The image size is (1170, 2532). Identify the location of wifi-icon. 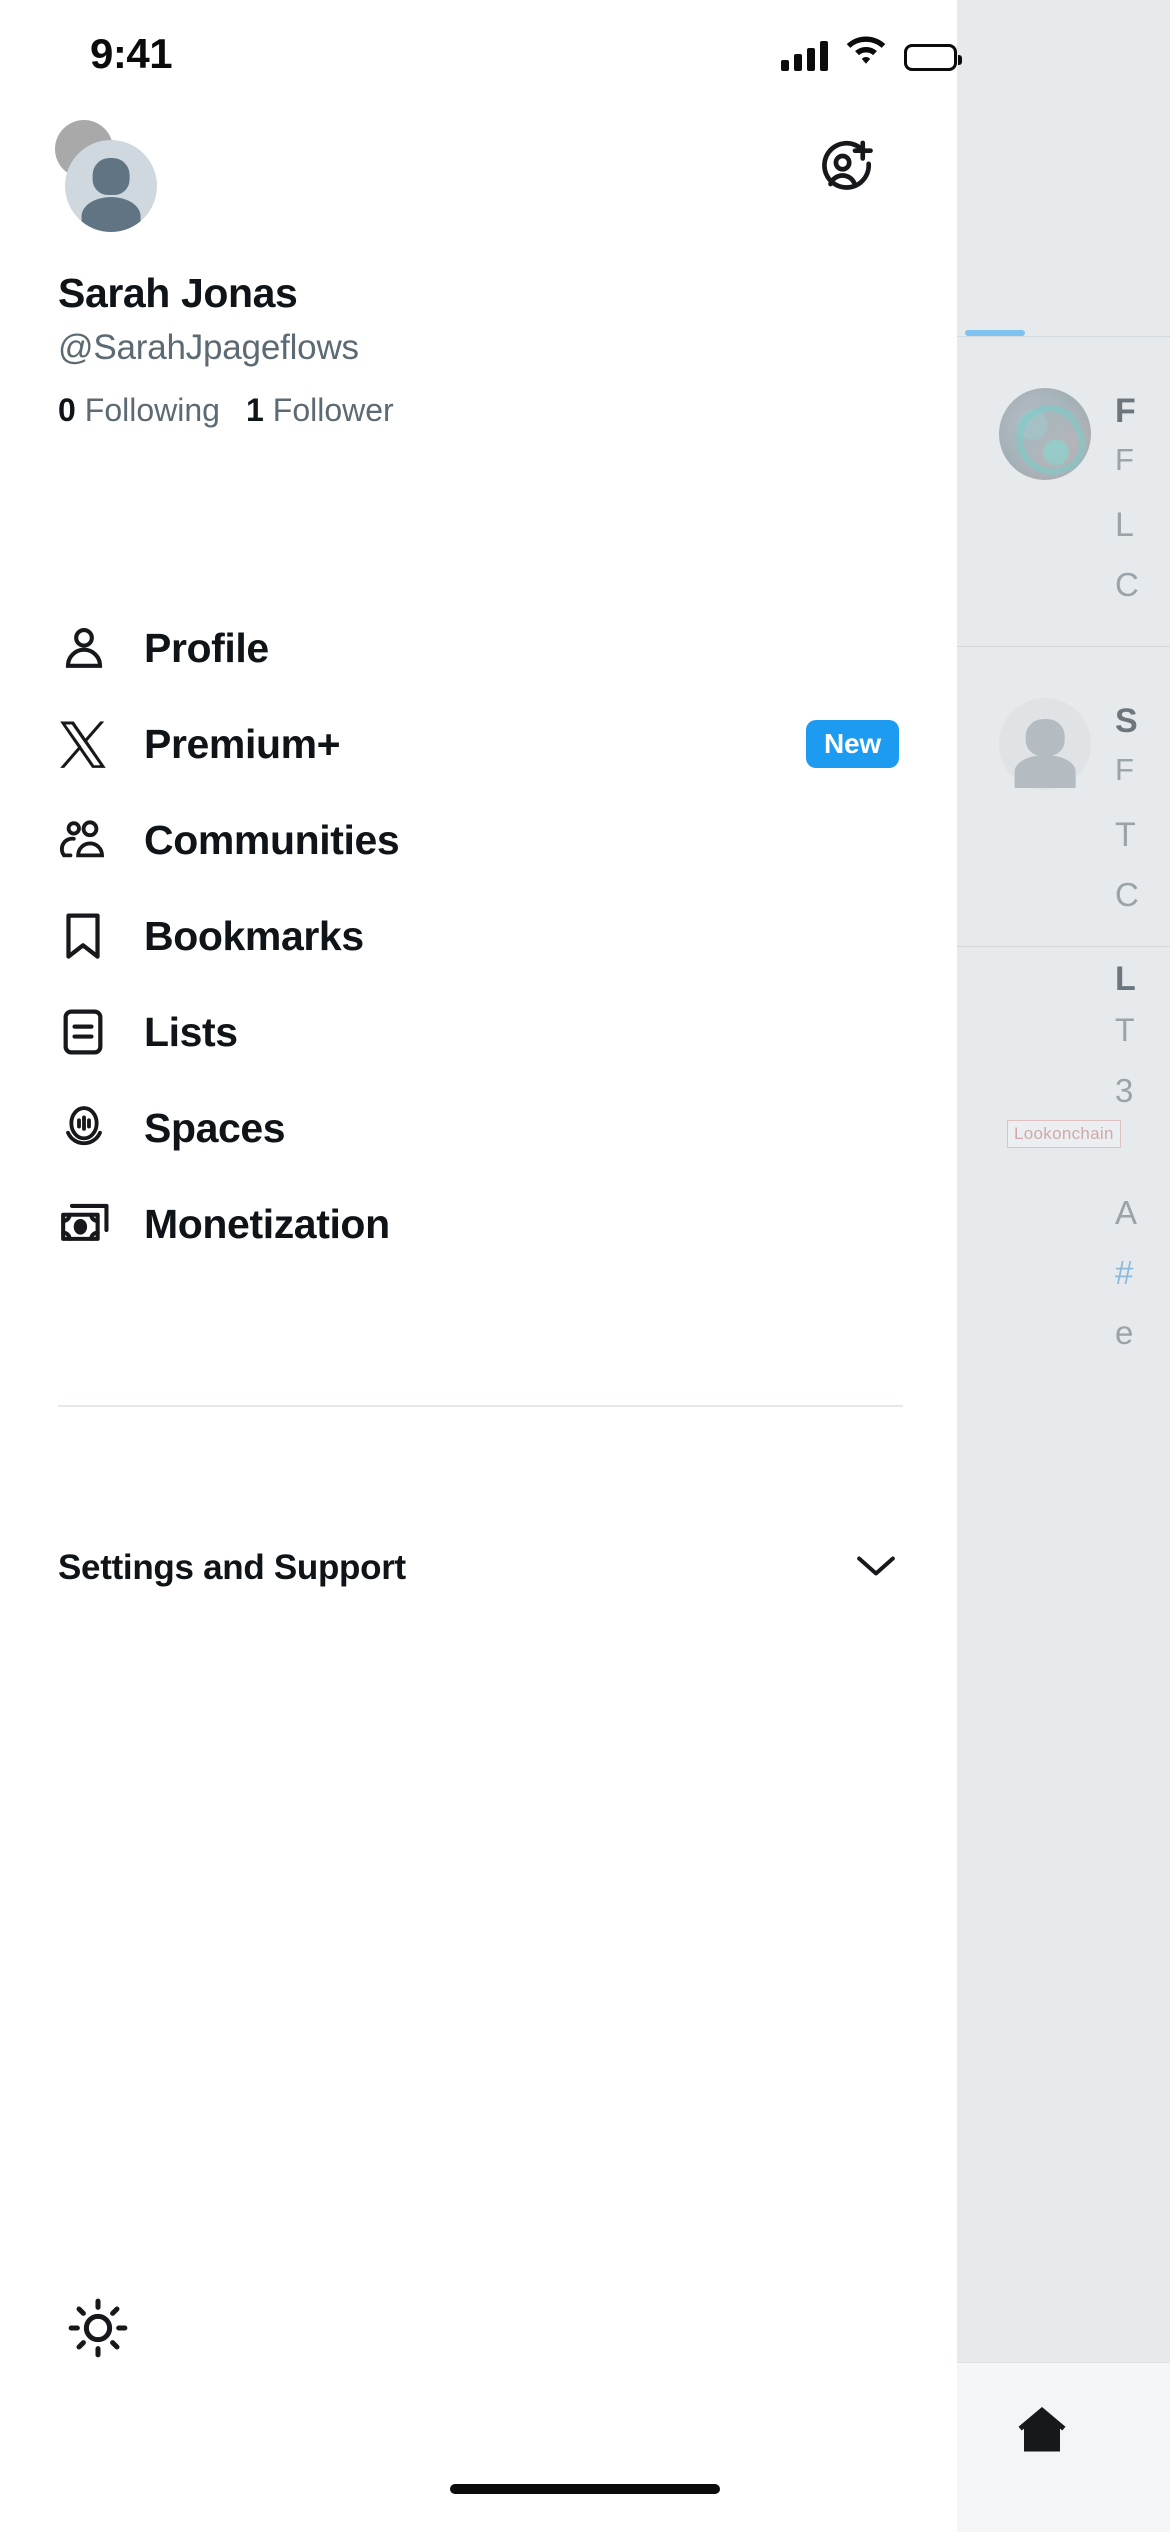
(866, 53).